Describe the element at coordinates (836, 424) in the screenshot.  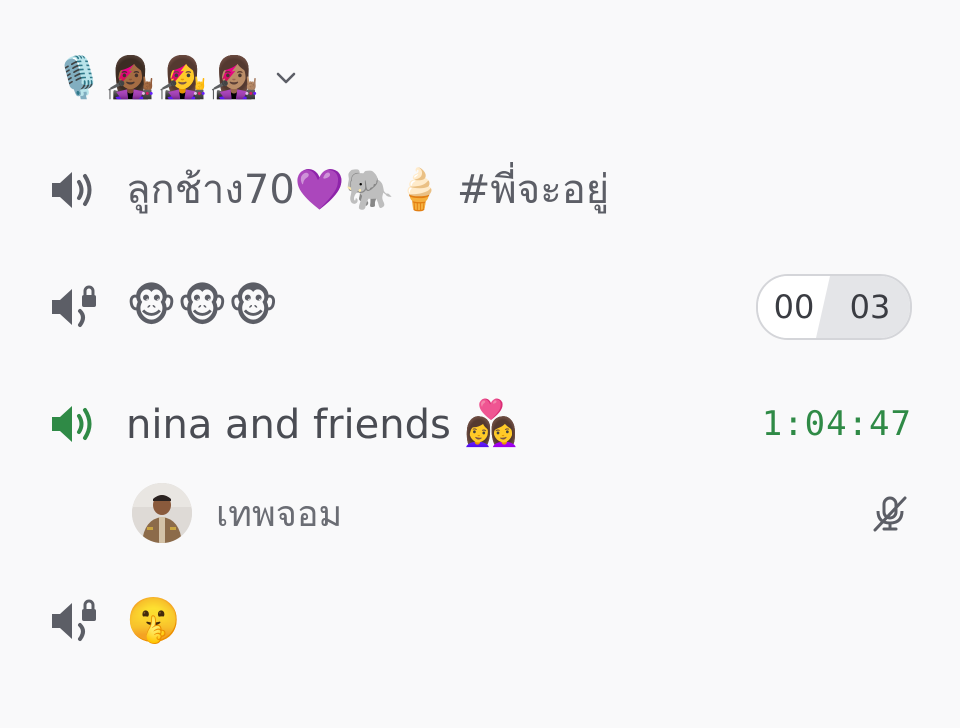
I see `session-timer: 1:04:47` at that location.